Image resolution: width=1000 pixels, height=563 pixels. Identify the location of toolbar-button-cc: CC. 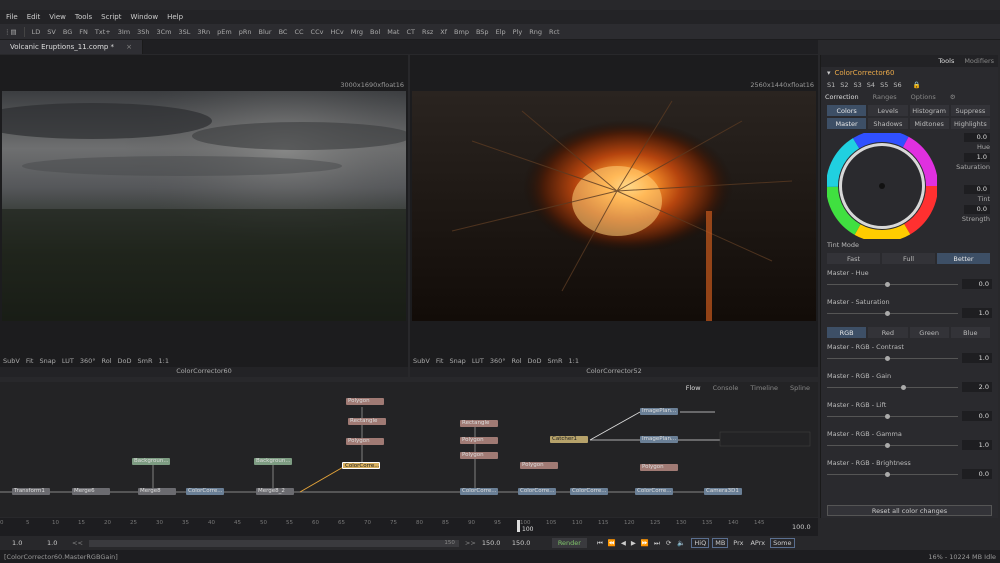
(298, 32).